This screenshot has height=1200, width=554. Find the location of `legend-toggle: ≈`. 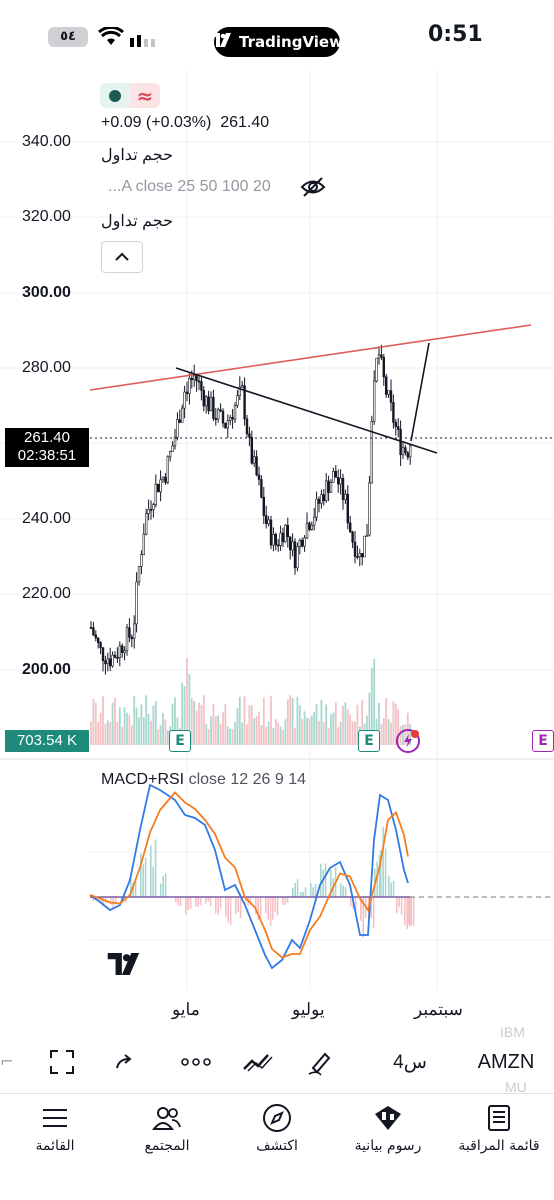

legend-toggle: ≈ is located at coordinates (130, 95).